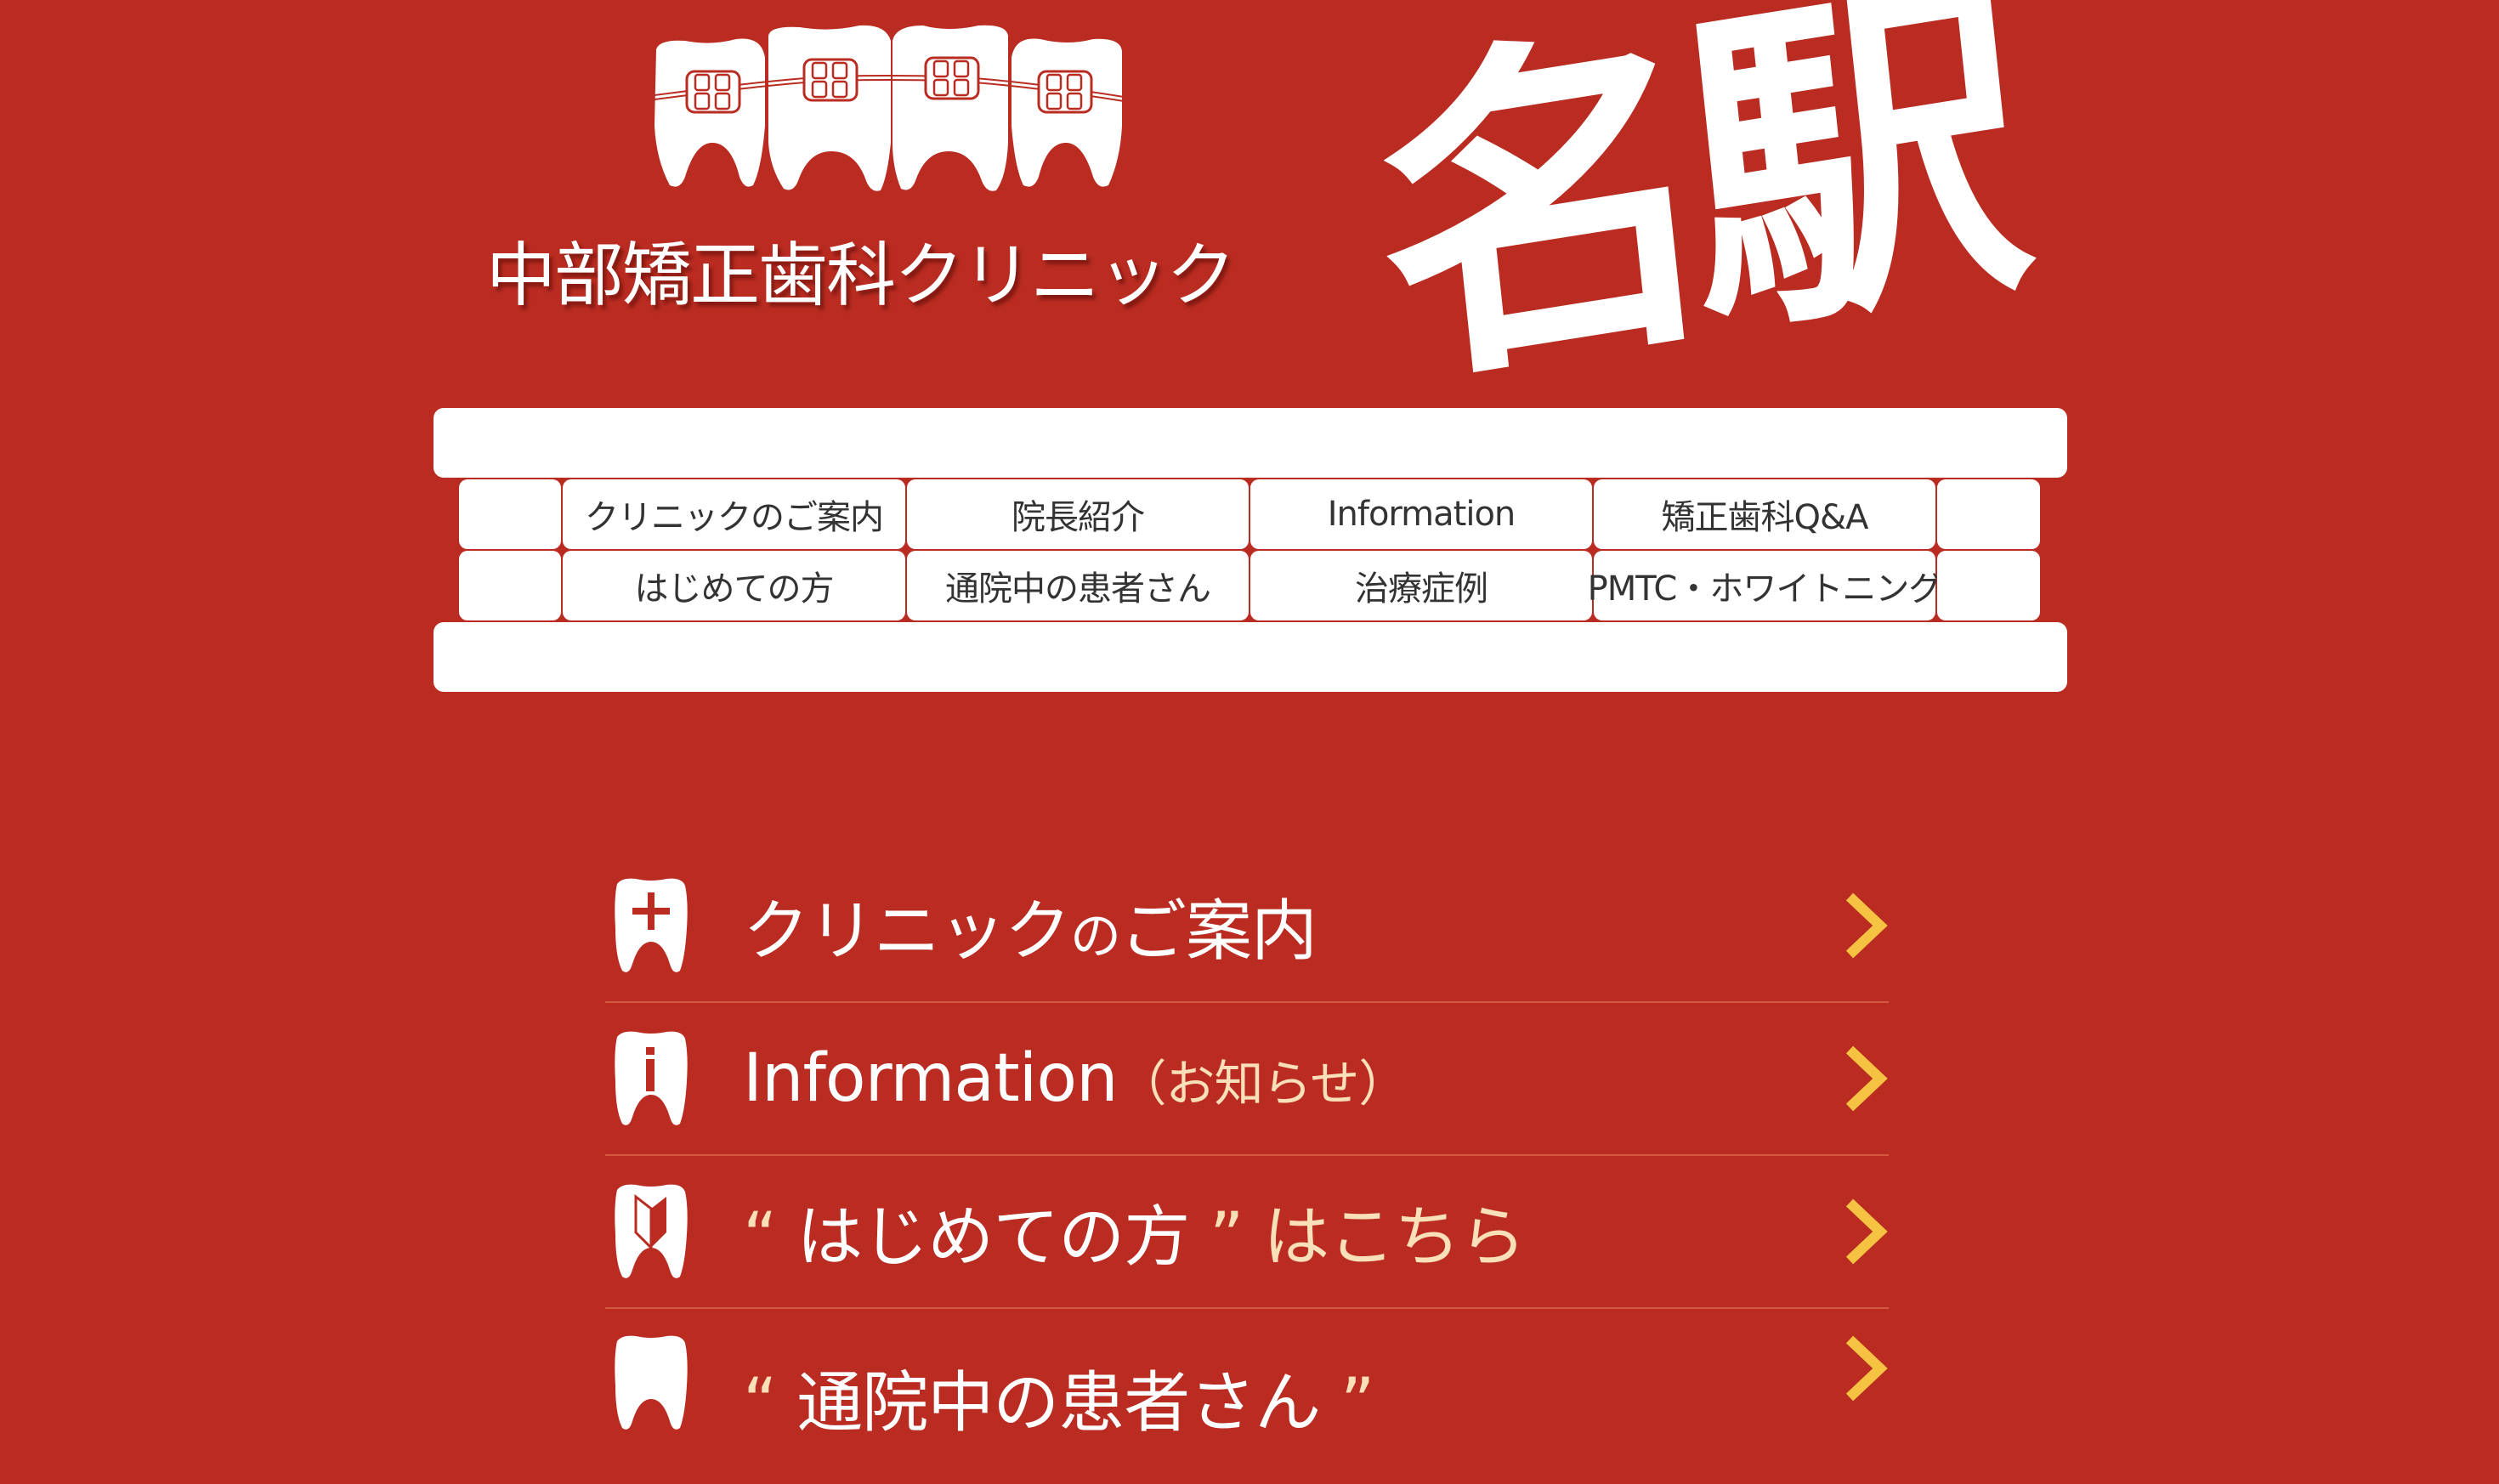 The height and width of the screenshot is (1484, 2499). Describe the element at coordinates (651, 1382) in the screenshot. I see `tooth-icon` at that location.